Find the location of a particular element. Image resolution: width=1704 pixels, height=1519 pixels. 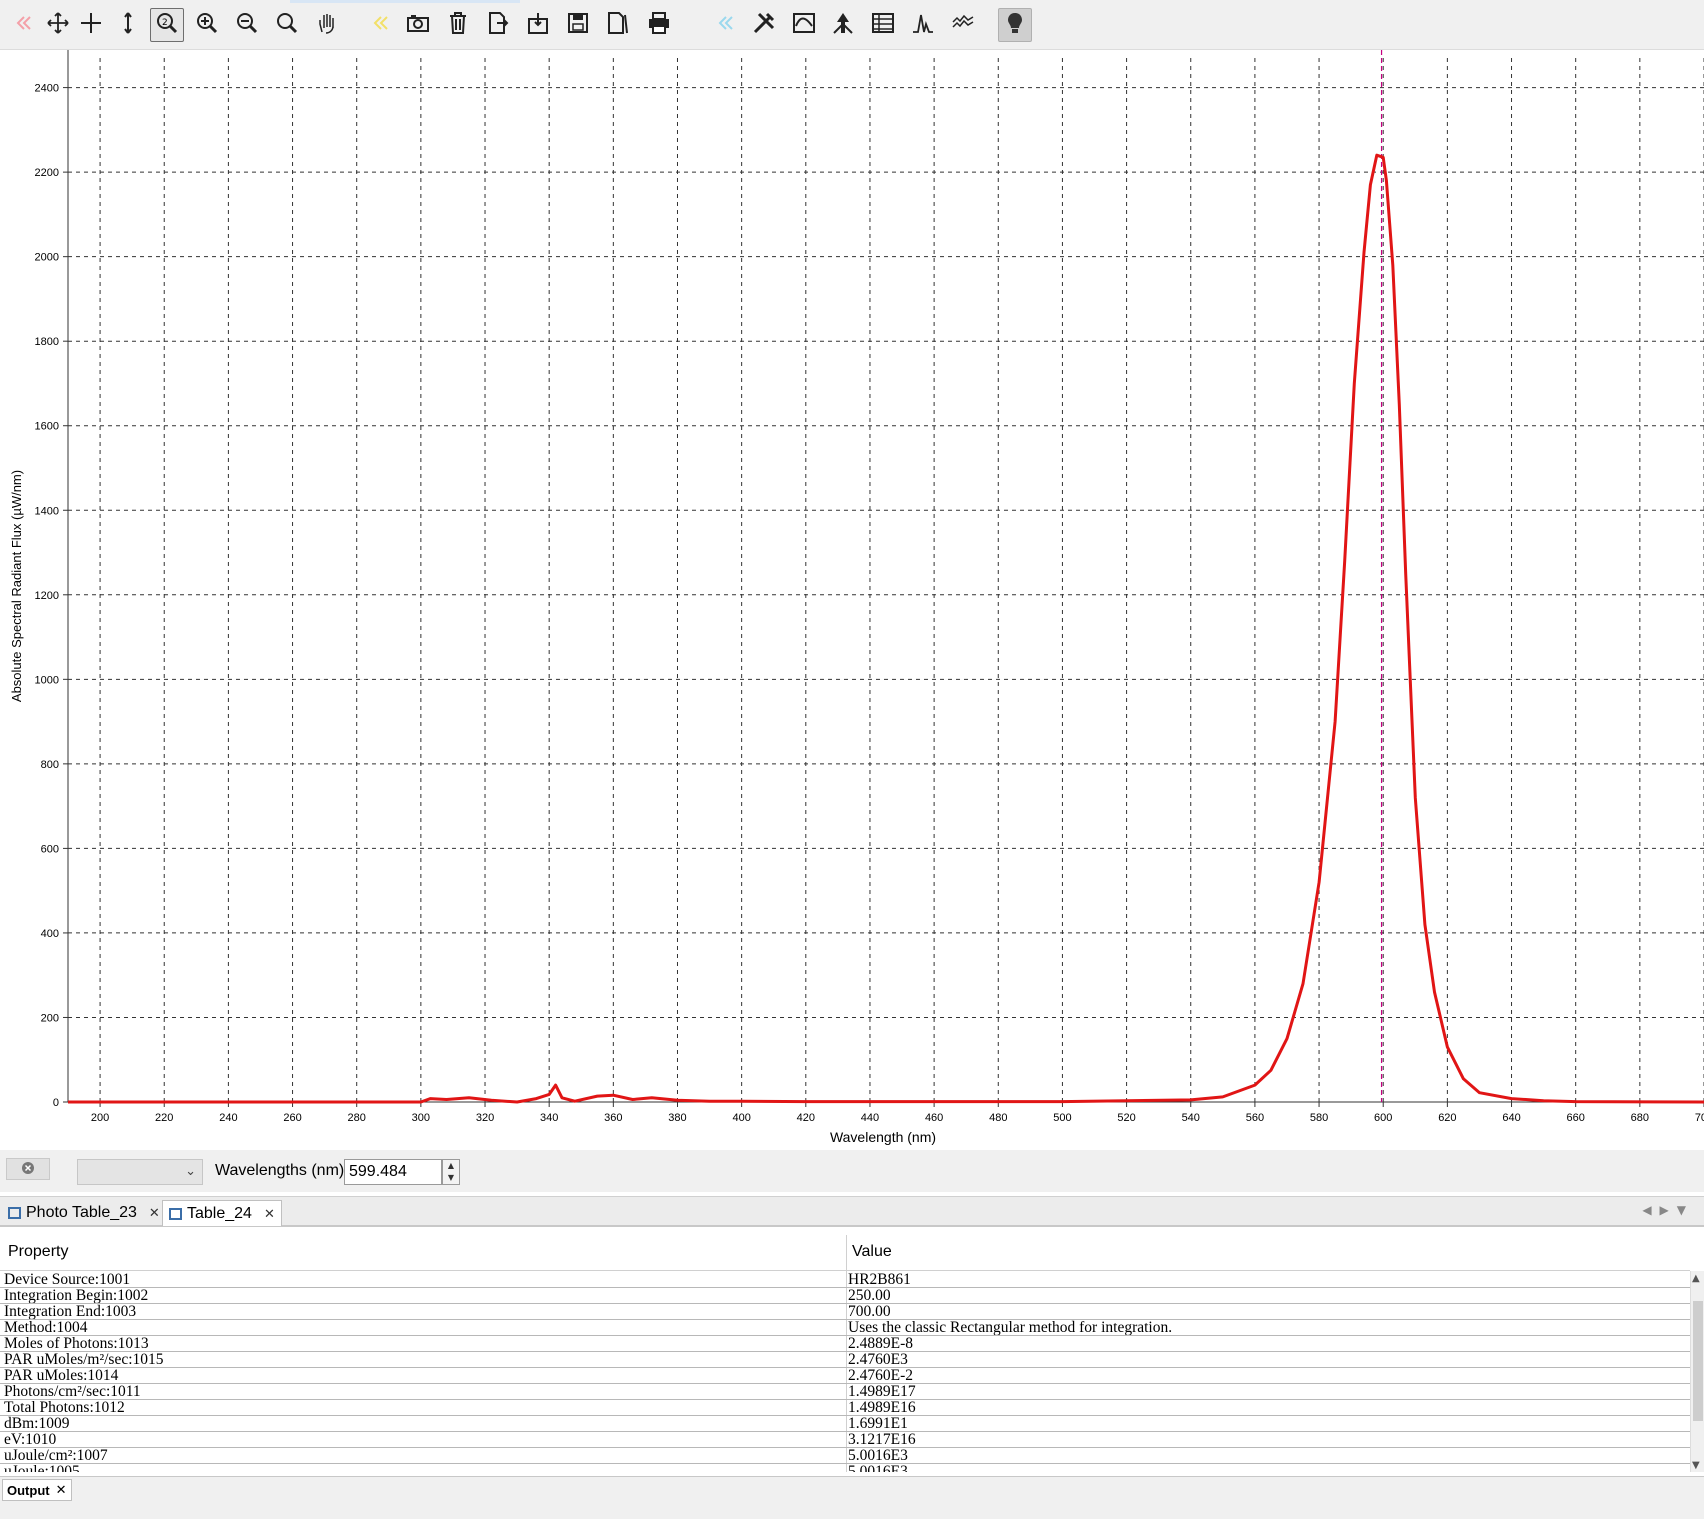

tab-photo-table-23: Photo Table_23 ✕ is located at coordinates (84, 1213).